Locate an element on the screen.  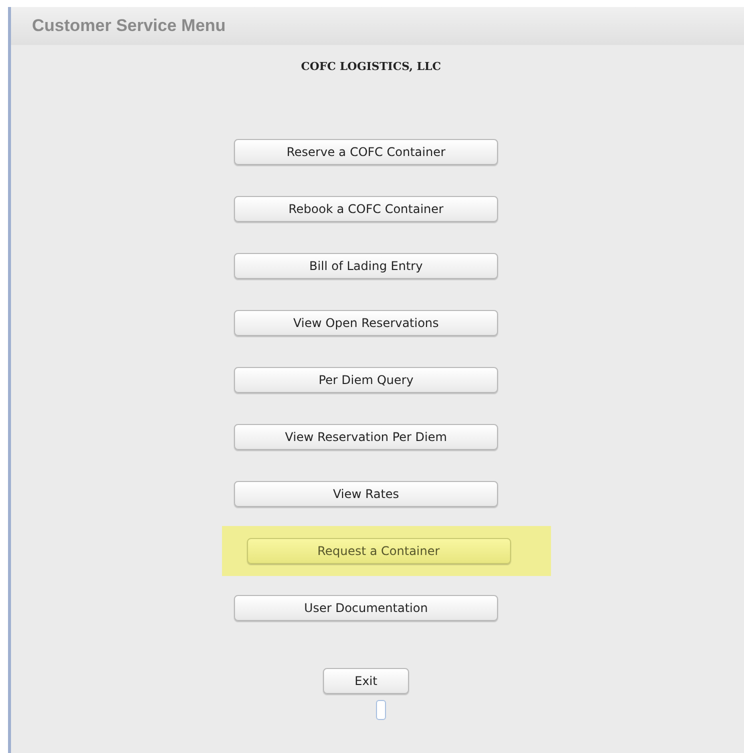
exit-button: Exit is located at coordinates (366, 681).